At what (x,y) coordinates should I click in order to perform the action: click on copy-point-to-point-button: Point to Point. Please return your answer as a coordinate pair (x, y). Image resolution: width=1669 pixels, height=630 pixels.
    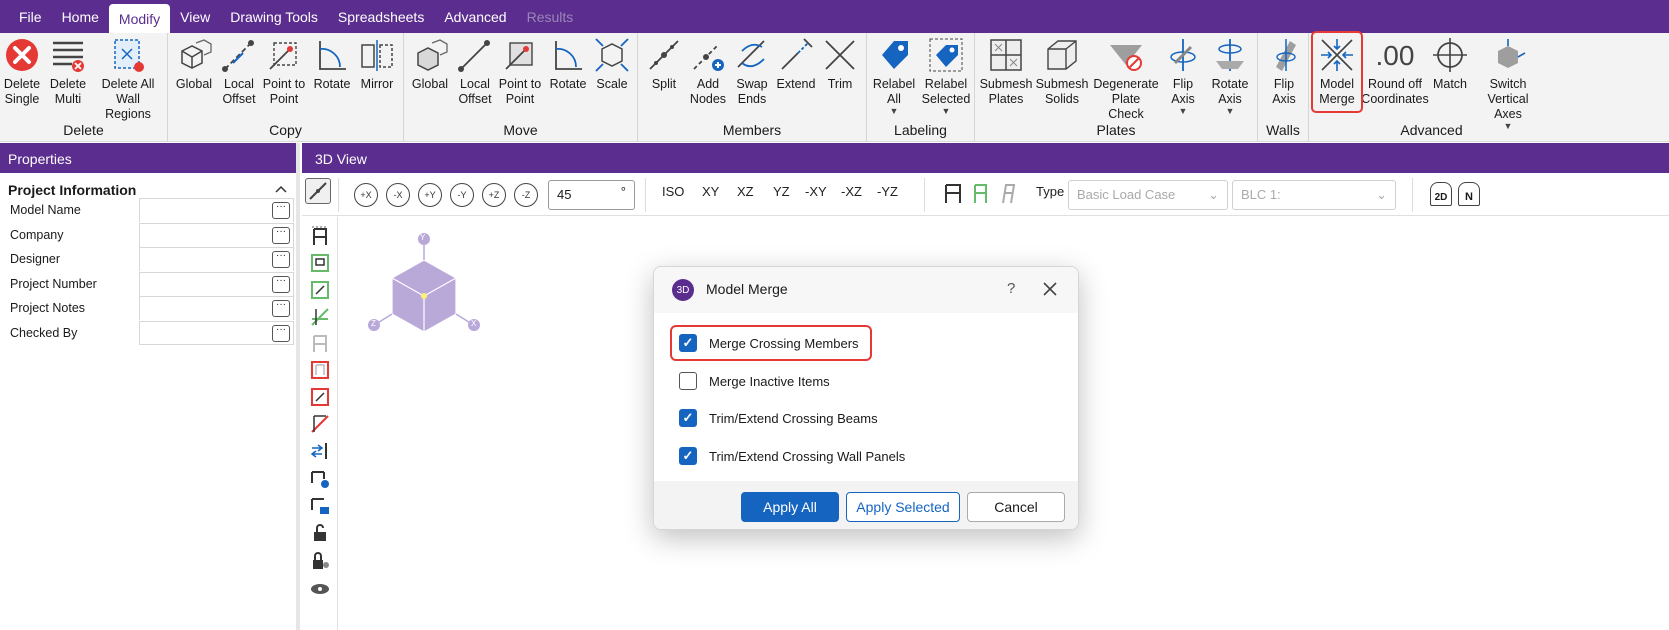
    Looking at the image, I should click on (284, 71).